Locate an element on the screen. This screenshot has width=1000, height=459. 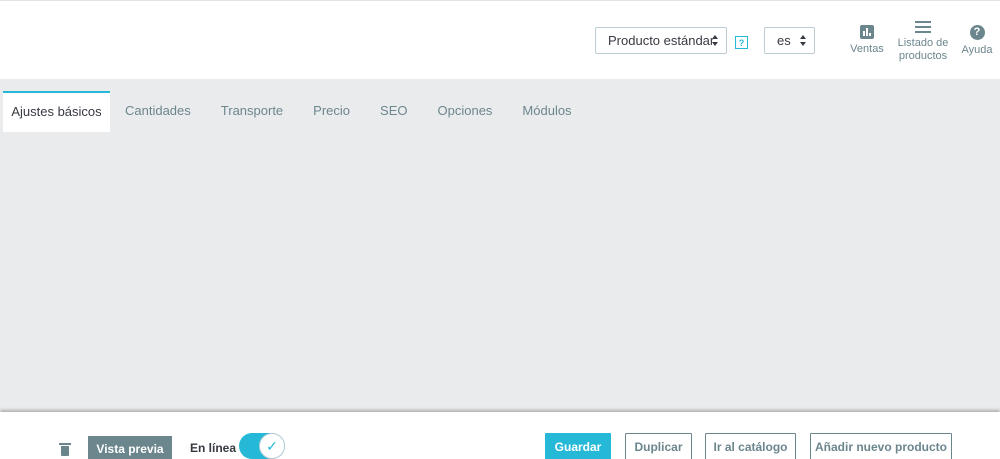
tab-seo: SEO is located at coordinates (393, 111).